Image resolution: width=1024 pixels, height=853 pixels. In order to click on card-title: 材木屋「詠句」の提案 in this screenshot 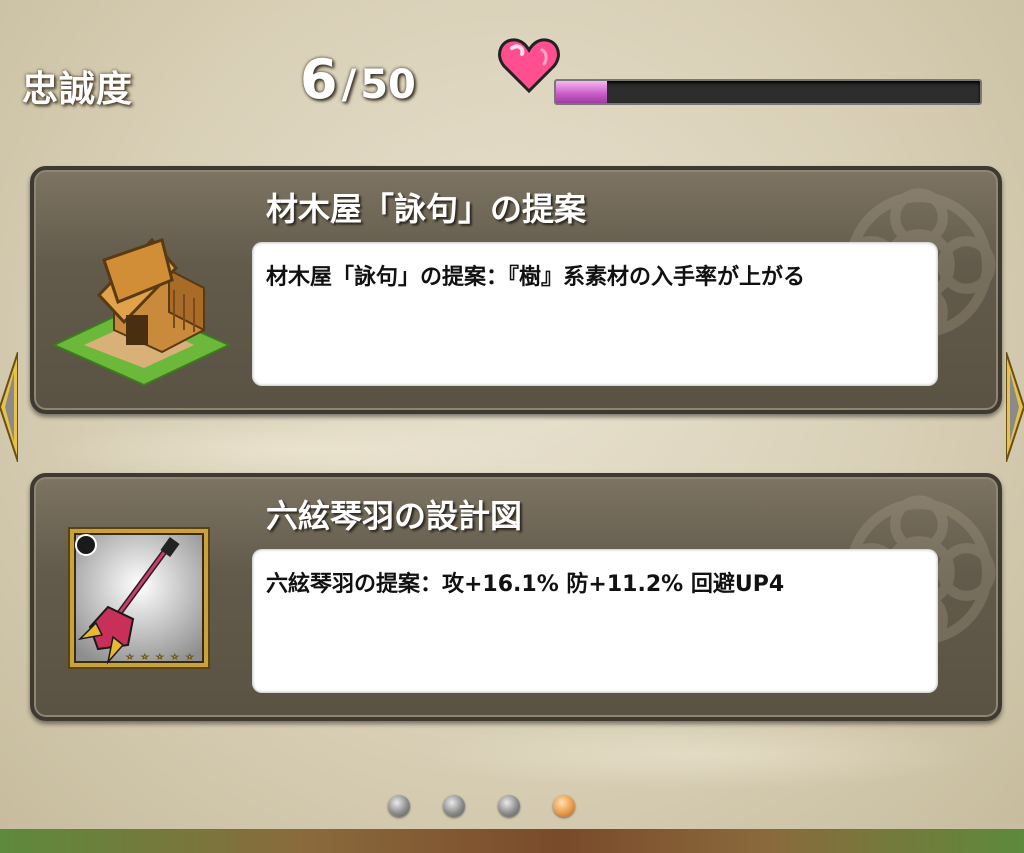, I will do `click(426, 209)`.